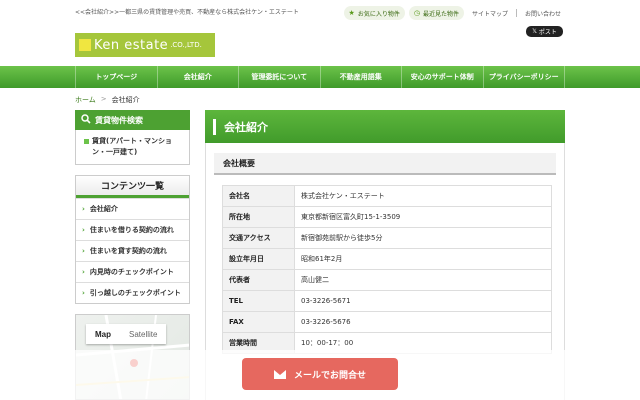 Image resolution: width=640 pixels, height=400 pixels. Describe the element at coordinates (385, 164) in the screenshot. I see `section-title: 会社概要` at that location.